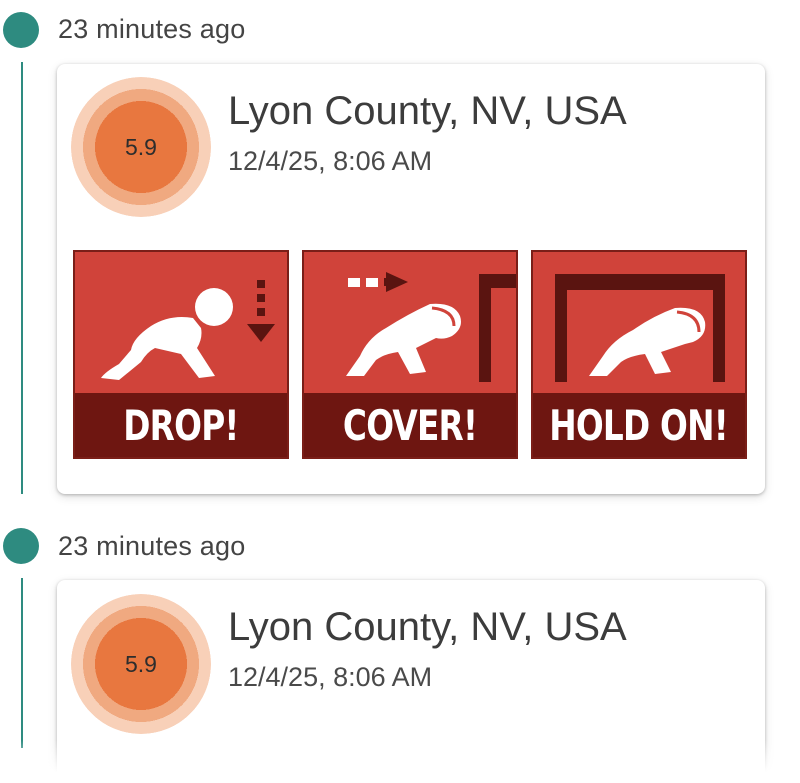 Image resolution: width=800 pixels, height=783 pixels. Describe the element at coordinates (639, 425) in the screenshot. I see `hold-on-caption: HOLD ON!` at that location.